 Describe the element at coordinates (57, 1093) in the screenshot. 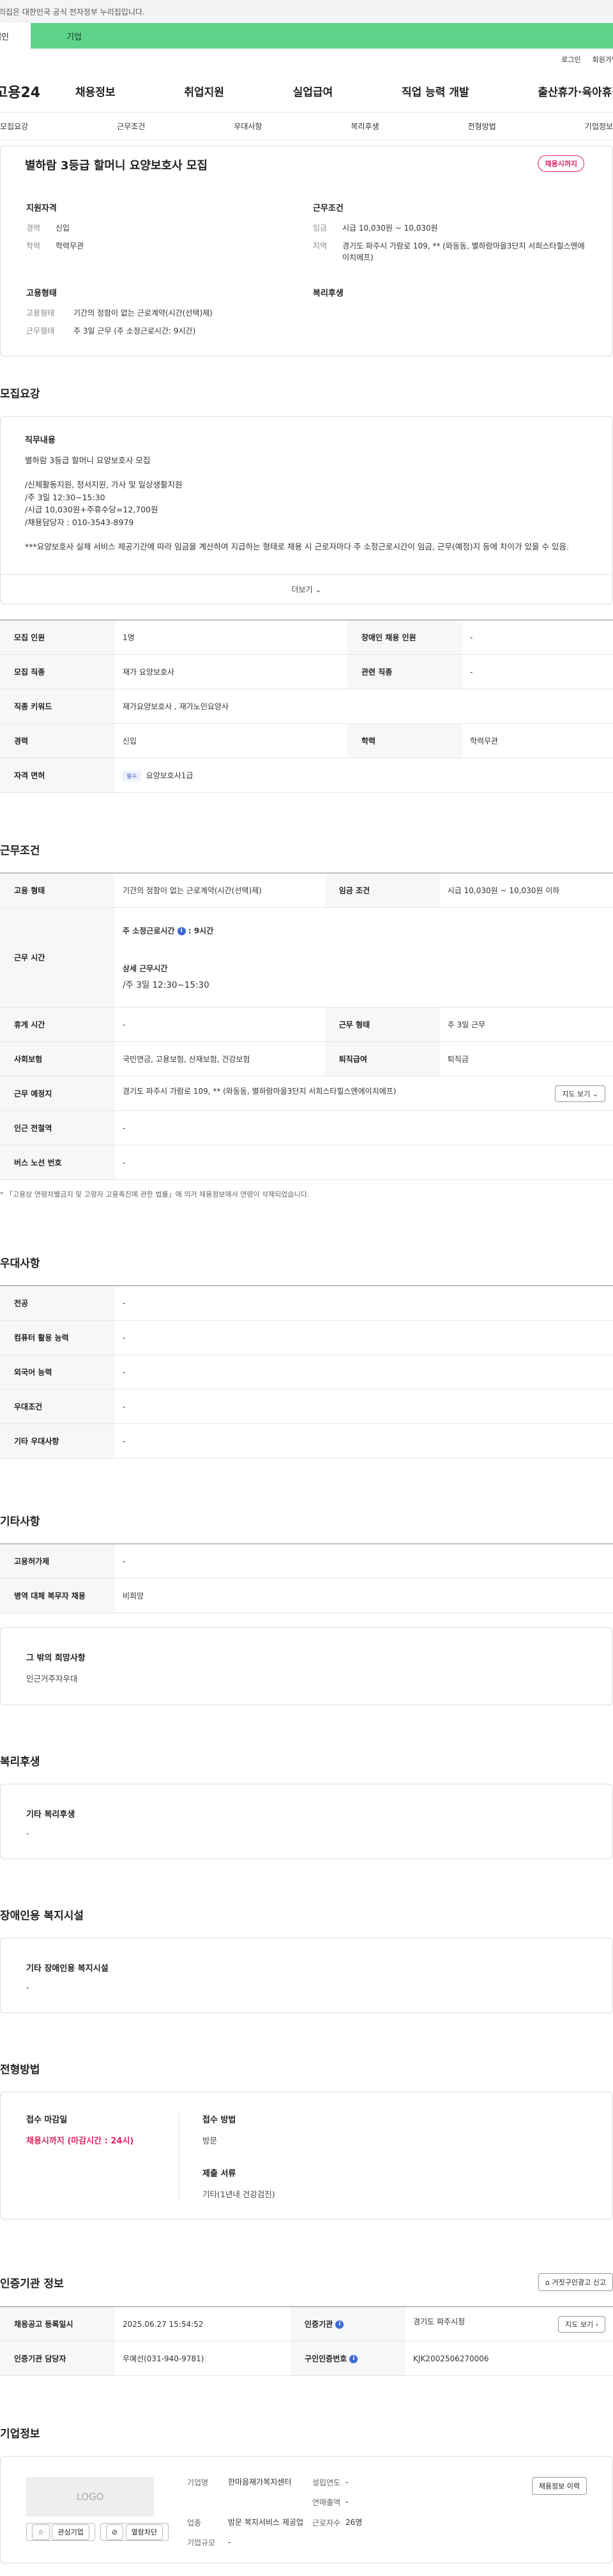

I see `cell-label: 근무 예정지` at that location.